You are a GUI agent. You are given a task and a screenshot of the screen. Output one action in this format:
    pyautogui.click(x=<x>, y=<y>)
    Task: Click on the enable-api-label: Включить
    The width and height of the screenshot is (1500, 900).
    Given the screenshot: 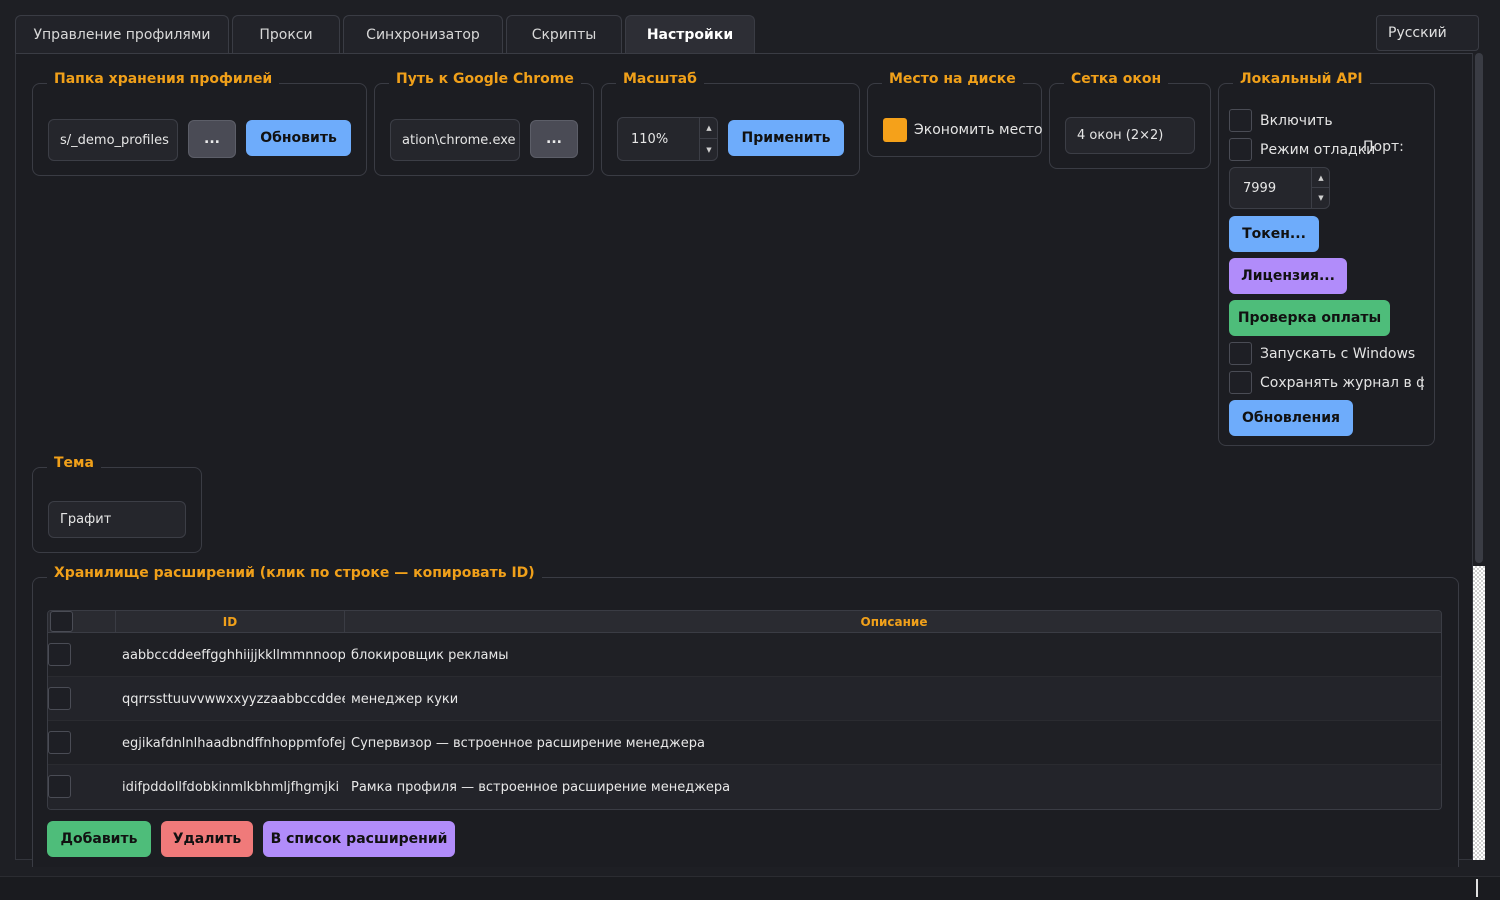 What is the action you would take?
    pyautogui.click(x=1296, y=121)
    